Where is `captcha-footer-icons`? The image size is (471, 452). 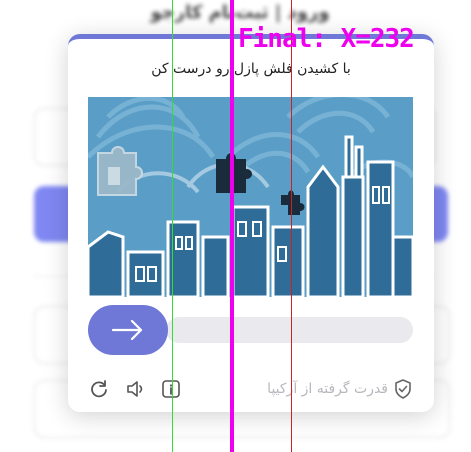
captcha-footer-icons is located at coordinates (135, 389).